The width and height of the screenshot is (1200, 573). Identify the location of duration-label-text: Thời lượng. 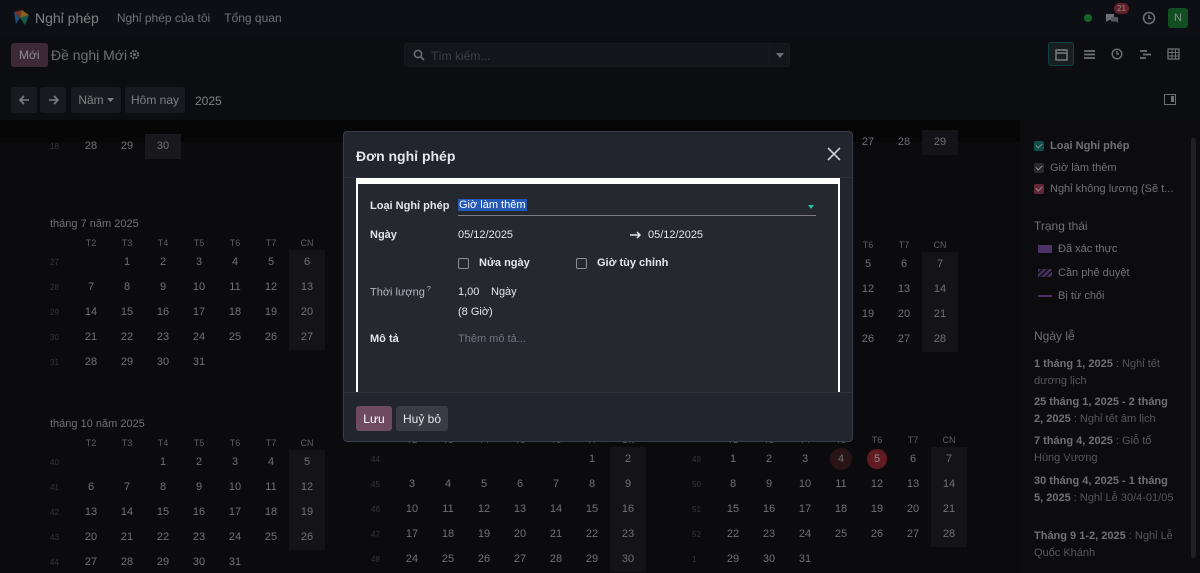
(397, 292).